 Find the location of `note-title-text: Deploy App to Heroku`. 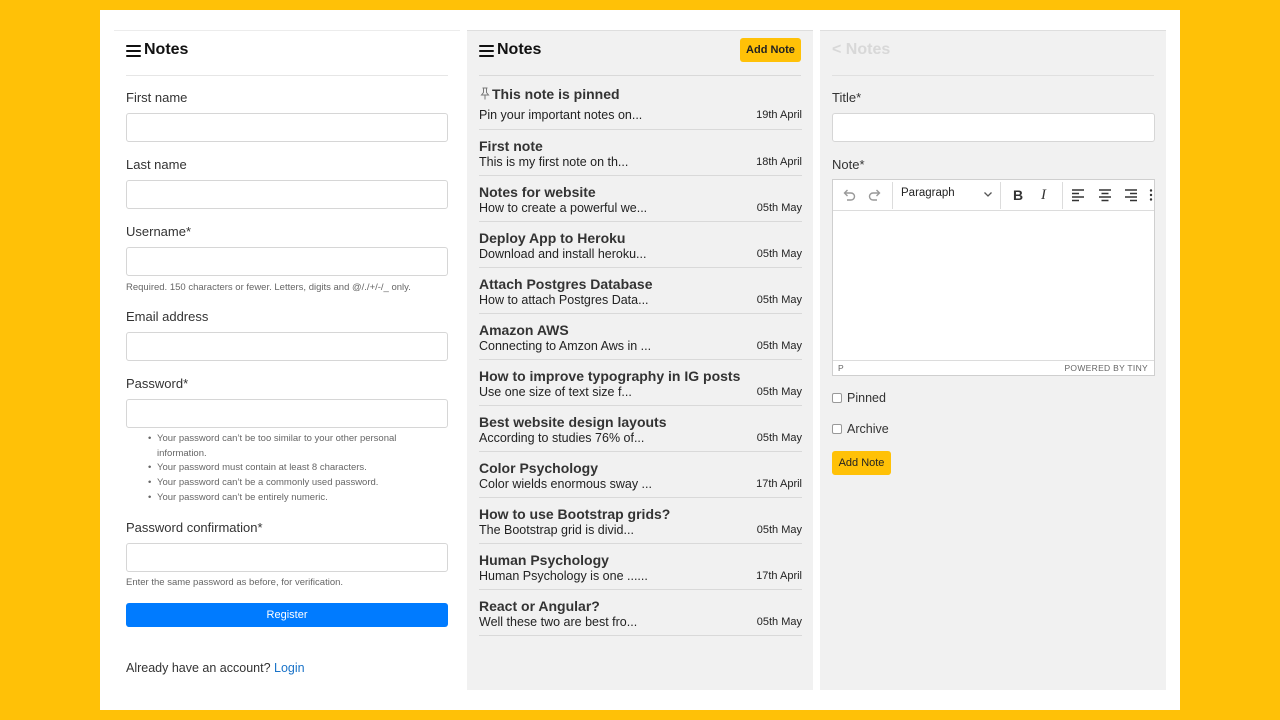

note-title-text: Deploy App to Heroku is located at coordinates (552, 238).